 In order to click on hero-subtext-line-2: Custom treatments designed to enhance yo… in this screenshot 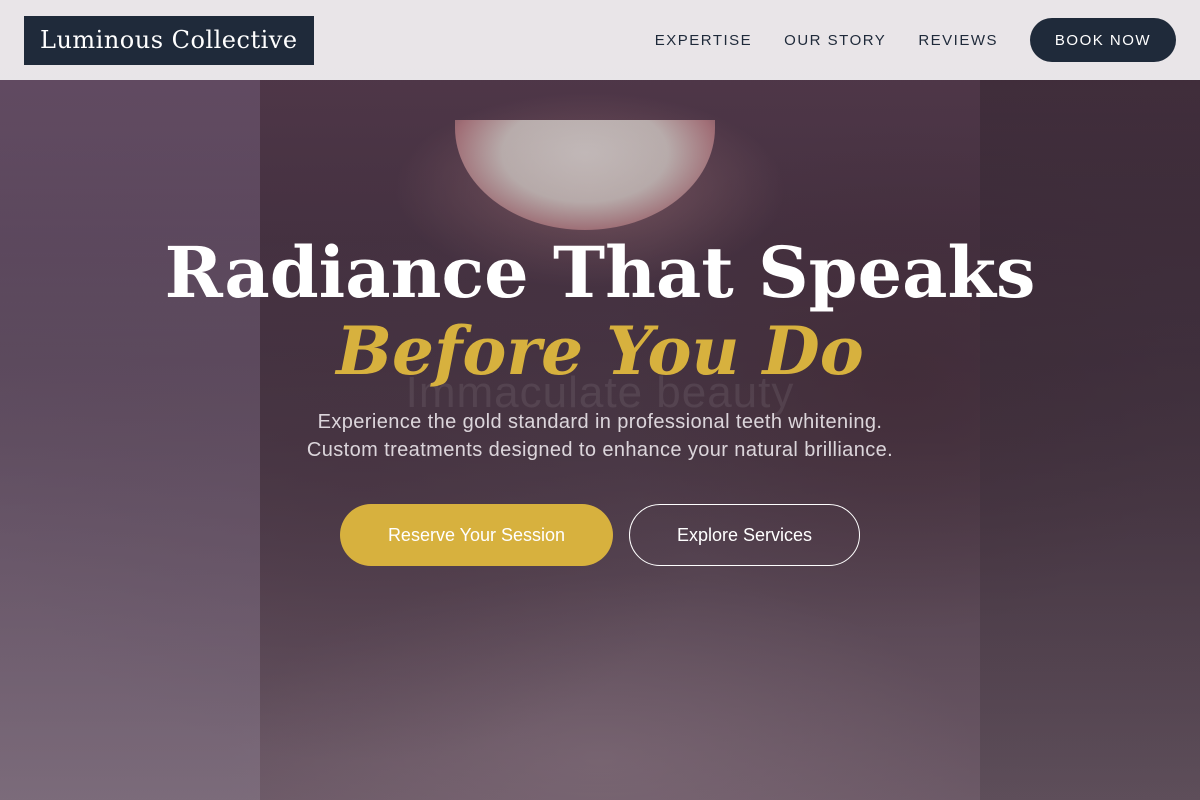, I will do `click(600, 450)`.